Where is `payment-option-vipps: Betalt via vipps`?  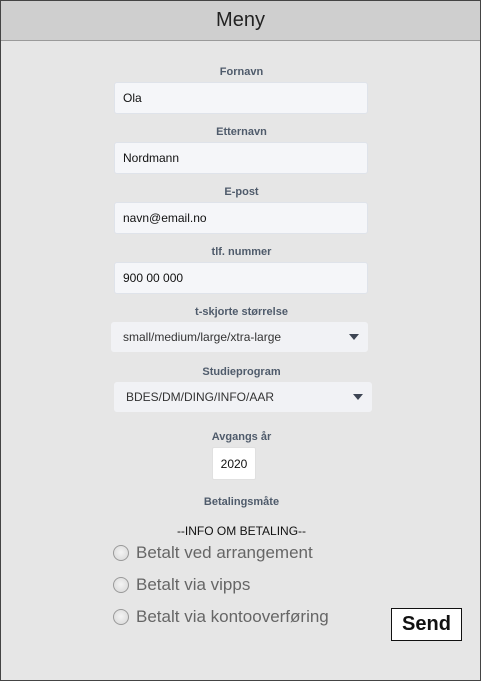
payment-option-vipps: Betalt via vipps is located at coordinates (181, 585).